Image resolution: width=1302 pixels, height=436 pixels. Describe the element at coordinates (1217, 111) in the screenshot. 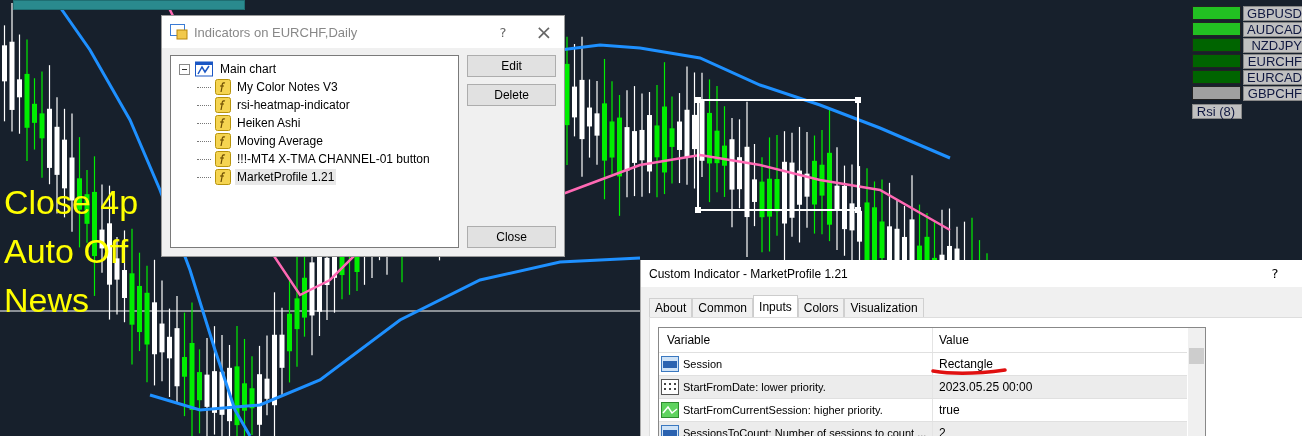

I see `rsi-label: Rsi (8)` at that location.